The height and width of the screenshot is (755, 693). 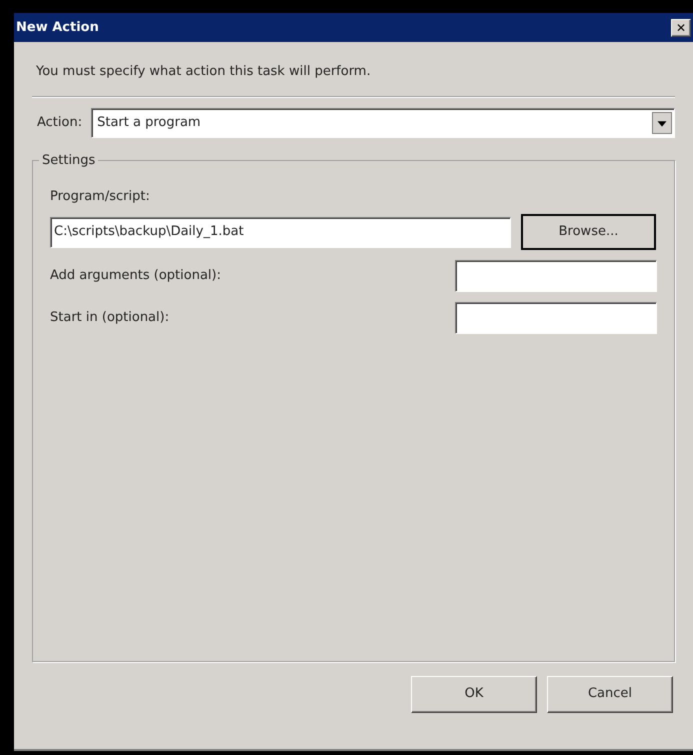 What do you see at coordinates (474, 694) in the screenshot?
I see `dialog-button: OK` at bounding box center [474, 694].